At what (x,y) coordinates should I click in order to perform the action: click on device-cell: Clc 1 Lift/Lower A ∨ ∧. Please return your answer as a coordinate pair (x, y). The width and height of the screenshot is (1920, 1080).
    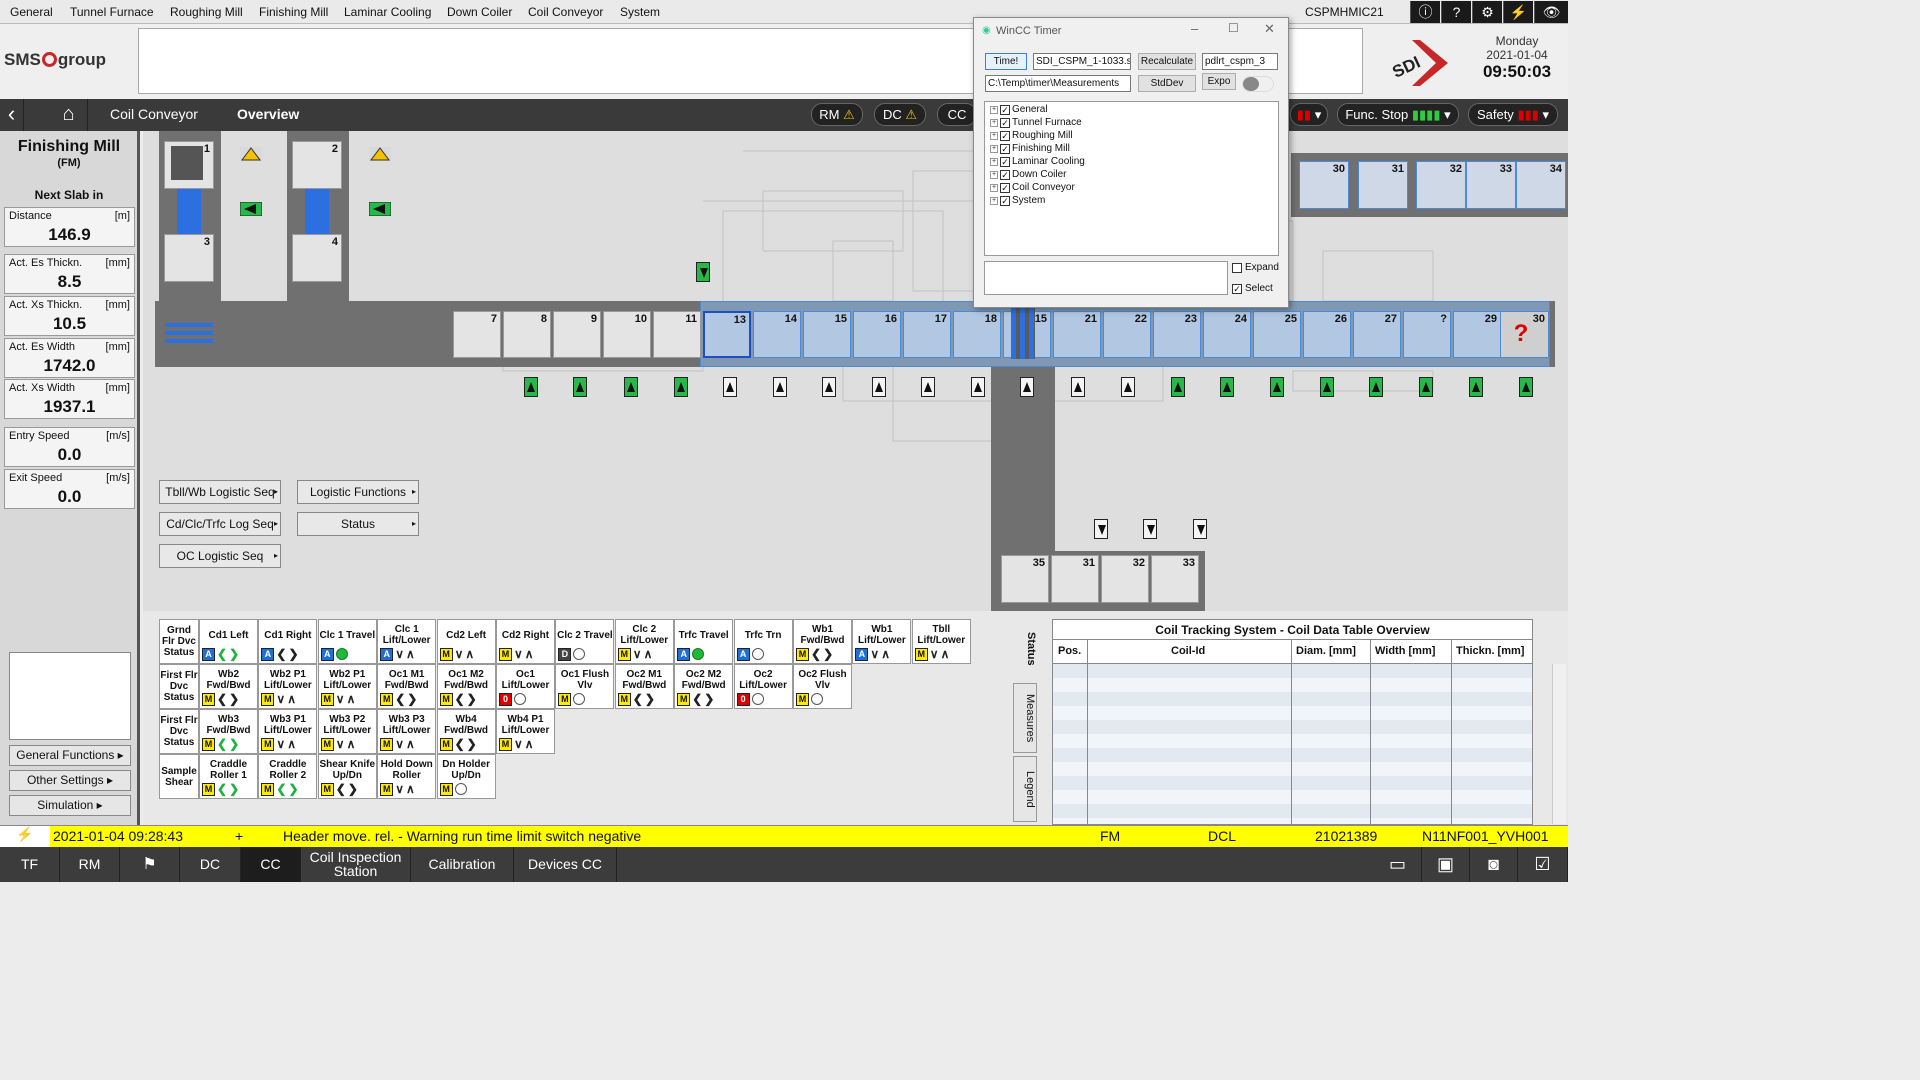
    Looking at the image, I should click on (407, 641).